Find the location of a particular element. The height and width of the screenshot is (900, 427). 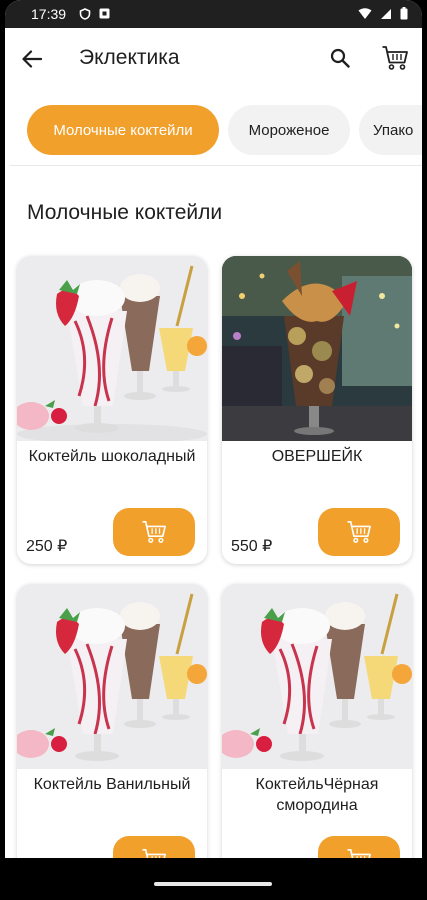

section-title: Молочные коктейли is located at coordinates (125, 212).